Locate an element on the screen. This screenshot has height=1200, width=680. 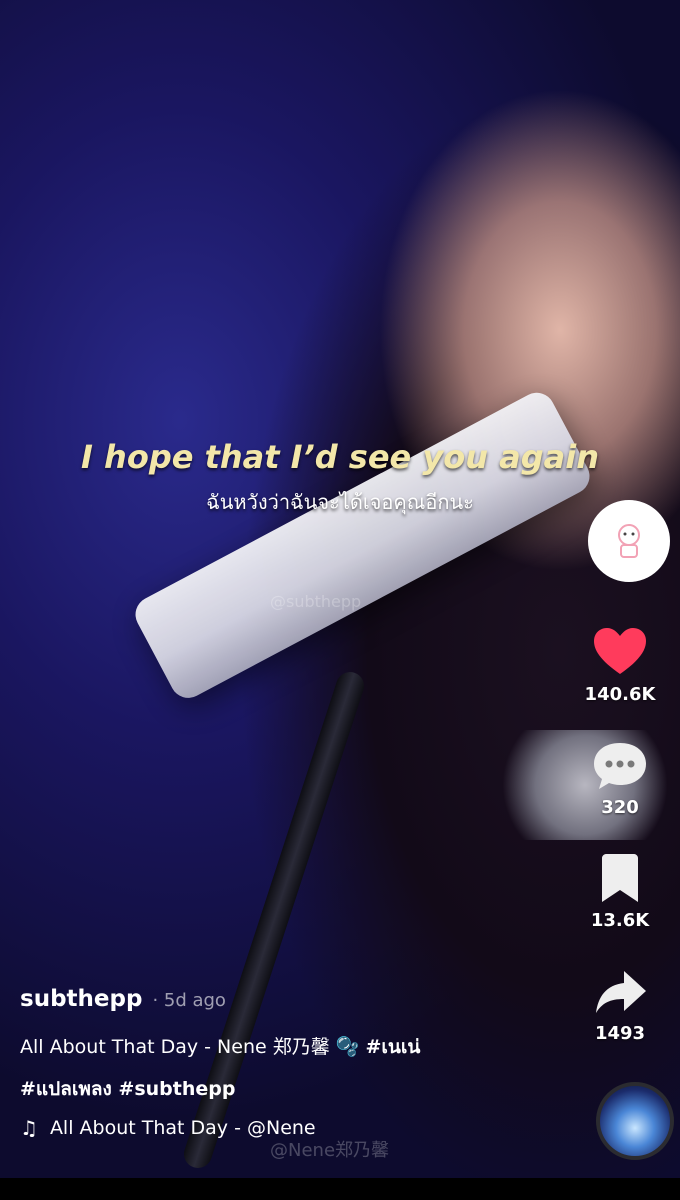
music-disc is located at coordinates (635, 1121).